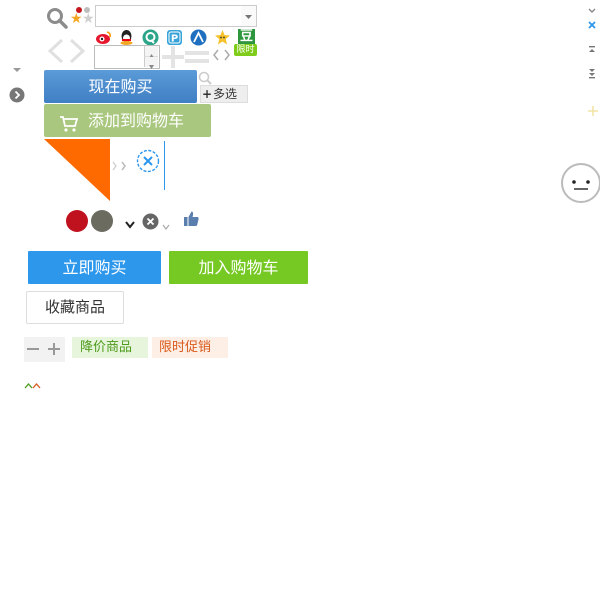 The width and height of the screenshot is (600, 600). I want to click on p-icon: P, so click(174, 37).